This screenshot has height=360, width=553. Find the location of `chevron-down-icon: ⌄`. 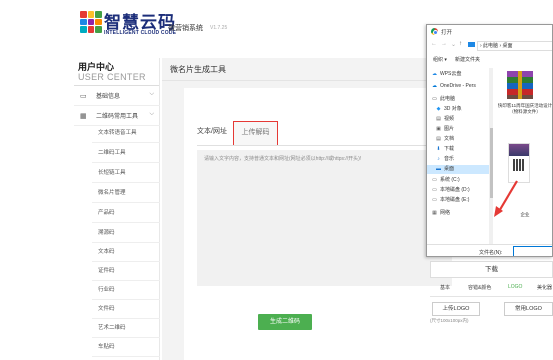

chevron-down-icon: ⌄ is located at coordinates (453, 44).